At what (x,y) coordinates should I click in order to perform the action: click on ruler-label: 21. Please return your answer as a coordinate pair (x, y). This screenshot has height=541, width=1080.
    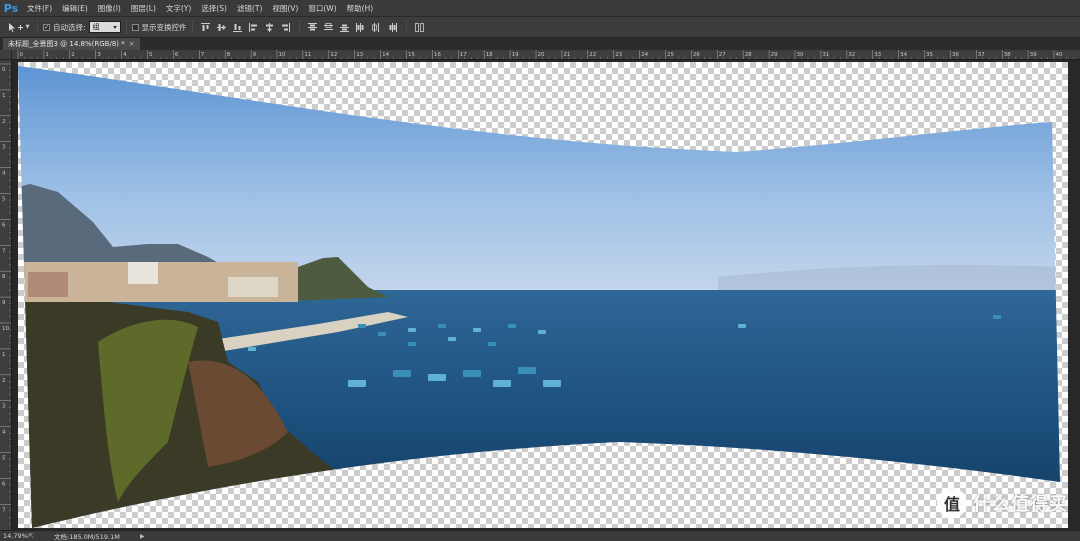
    Looking at the image, I should click on (566, 55).